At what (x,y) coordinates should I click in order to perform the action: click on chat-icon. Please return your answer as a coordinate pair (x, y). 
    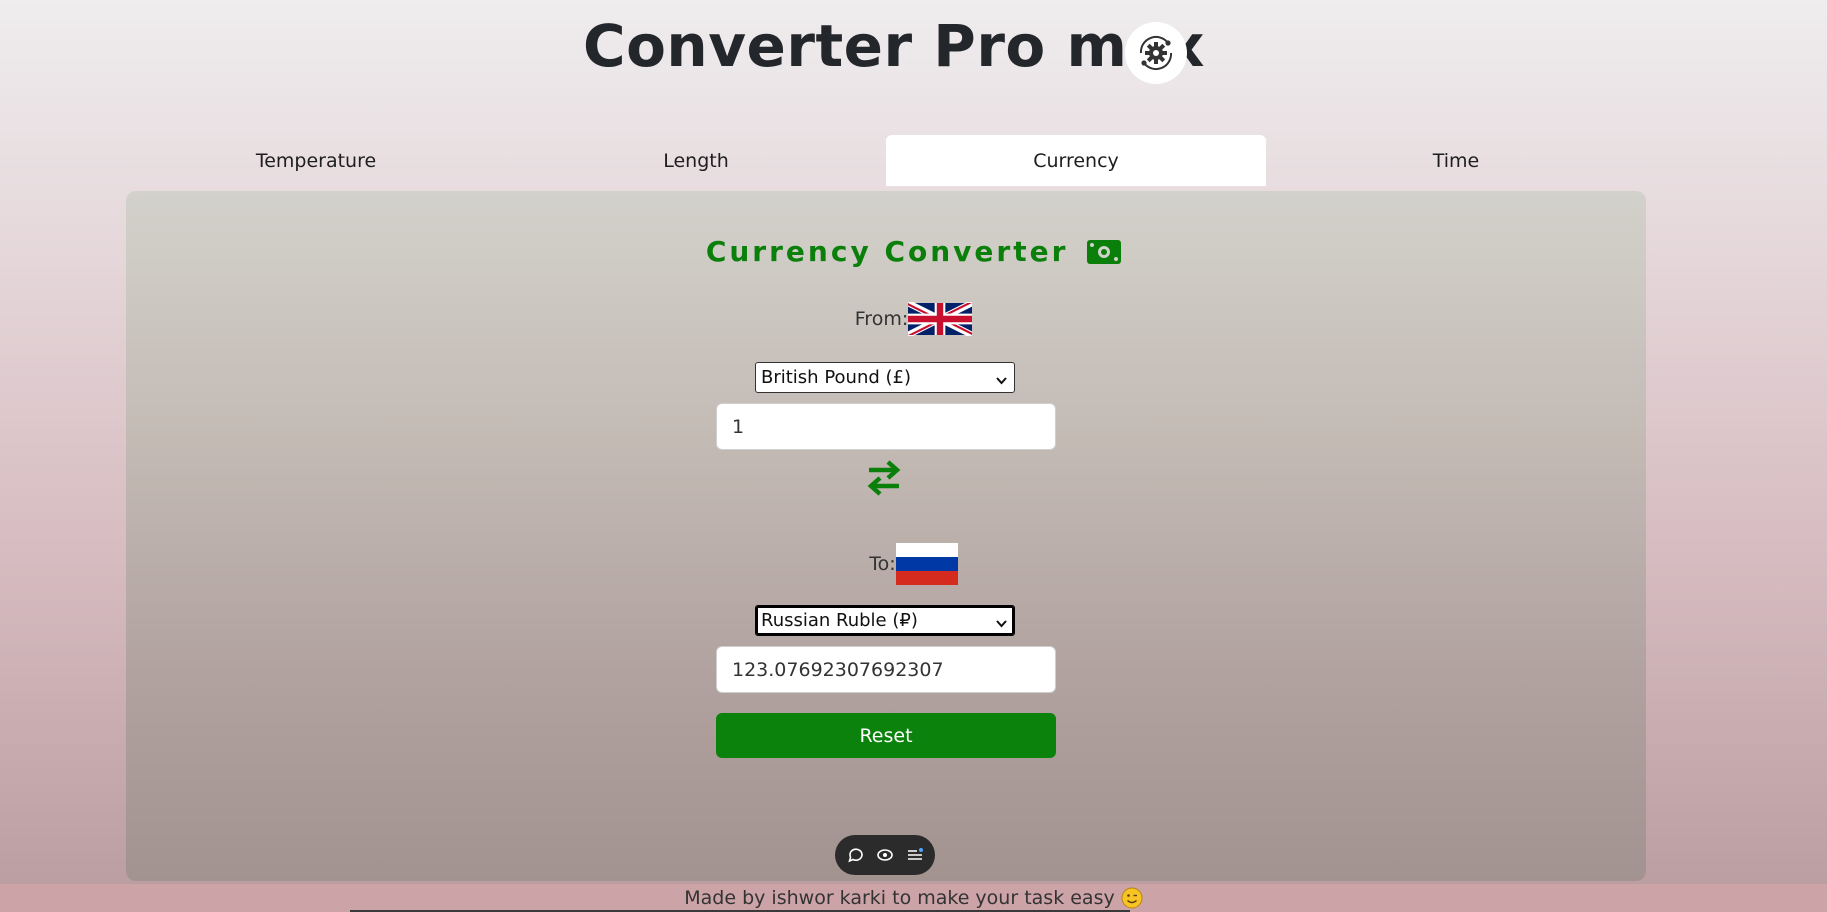
    Looking at the image, I should click on (856, 855).